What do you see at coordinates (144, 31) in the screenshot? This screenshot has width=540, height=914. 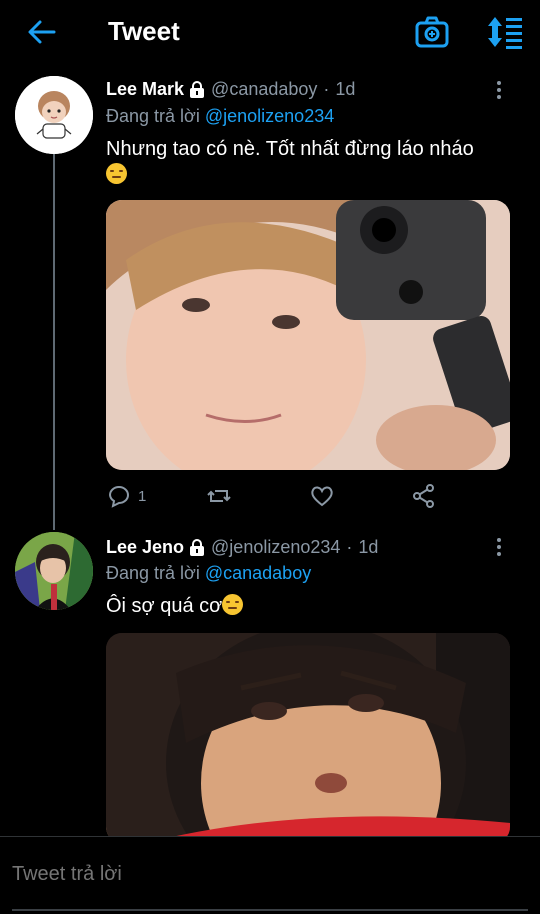 I see `page-title: Tweet` at bounding box center [144, 31].